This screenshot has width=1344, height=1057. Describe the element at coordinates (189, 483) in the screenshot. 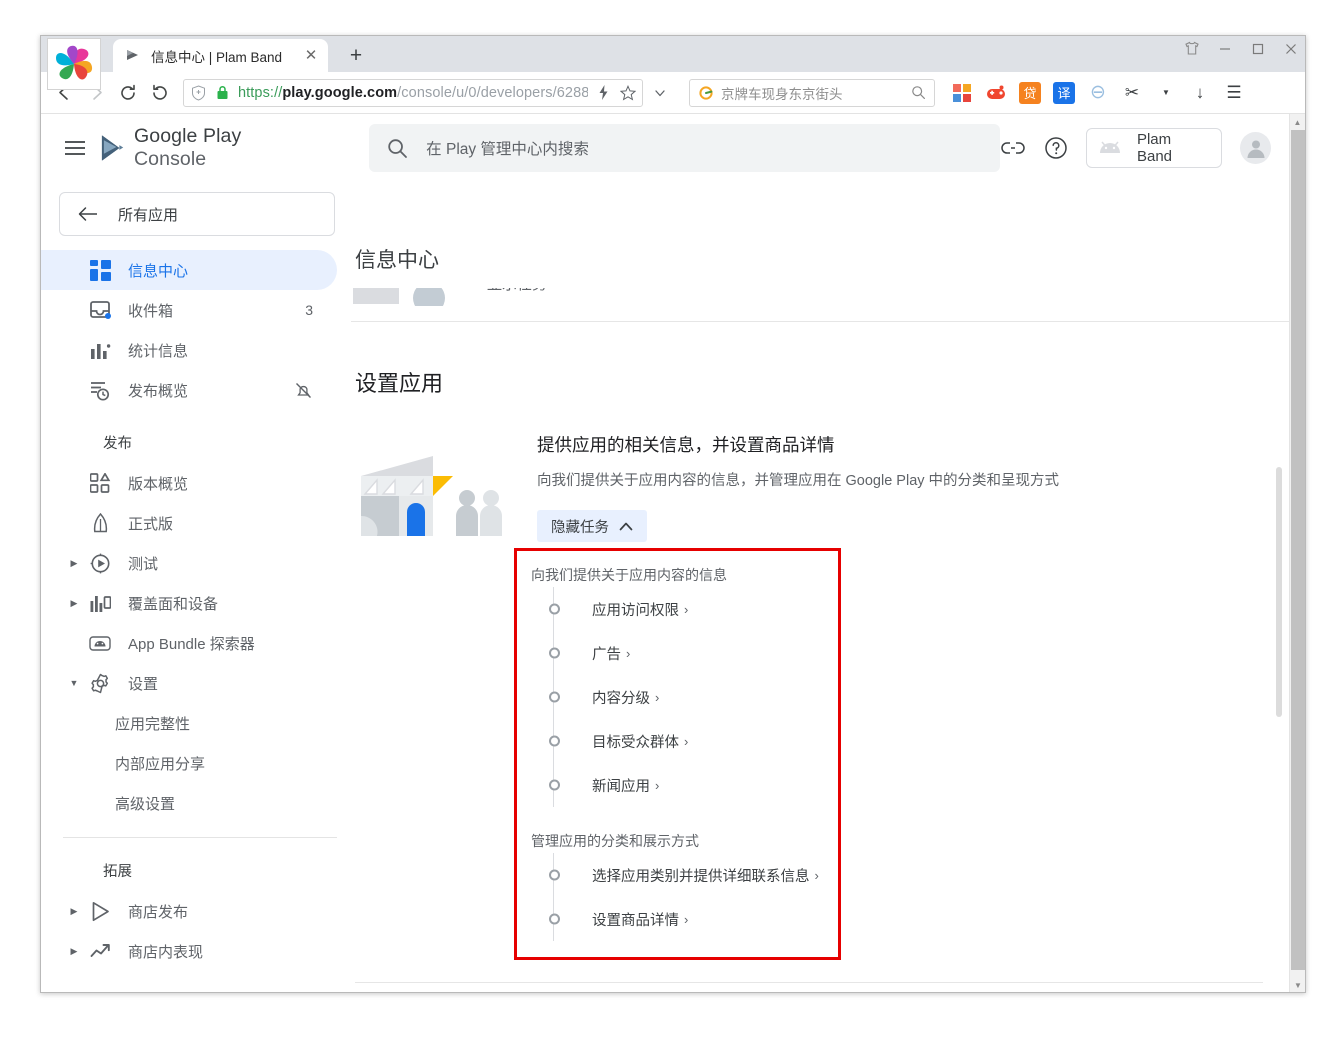

I see `sidebar-item-releases-overview: 版本概览` at that location.